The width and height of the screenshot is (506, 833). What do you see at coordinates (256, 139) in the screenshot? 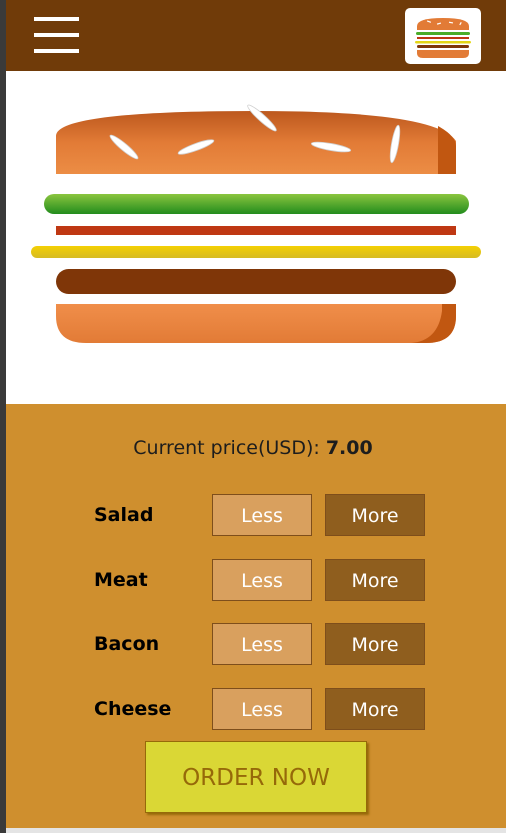
I see `bread-top` at bounding box center [256, 139].